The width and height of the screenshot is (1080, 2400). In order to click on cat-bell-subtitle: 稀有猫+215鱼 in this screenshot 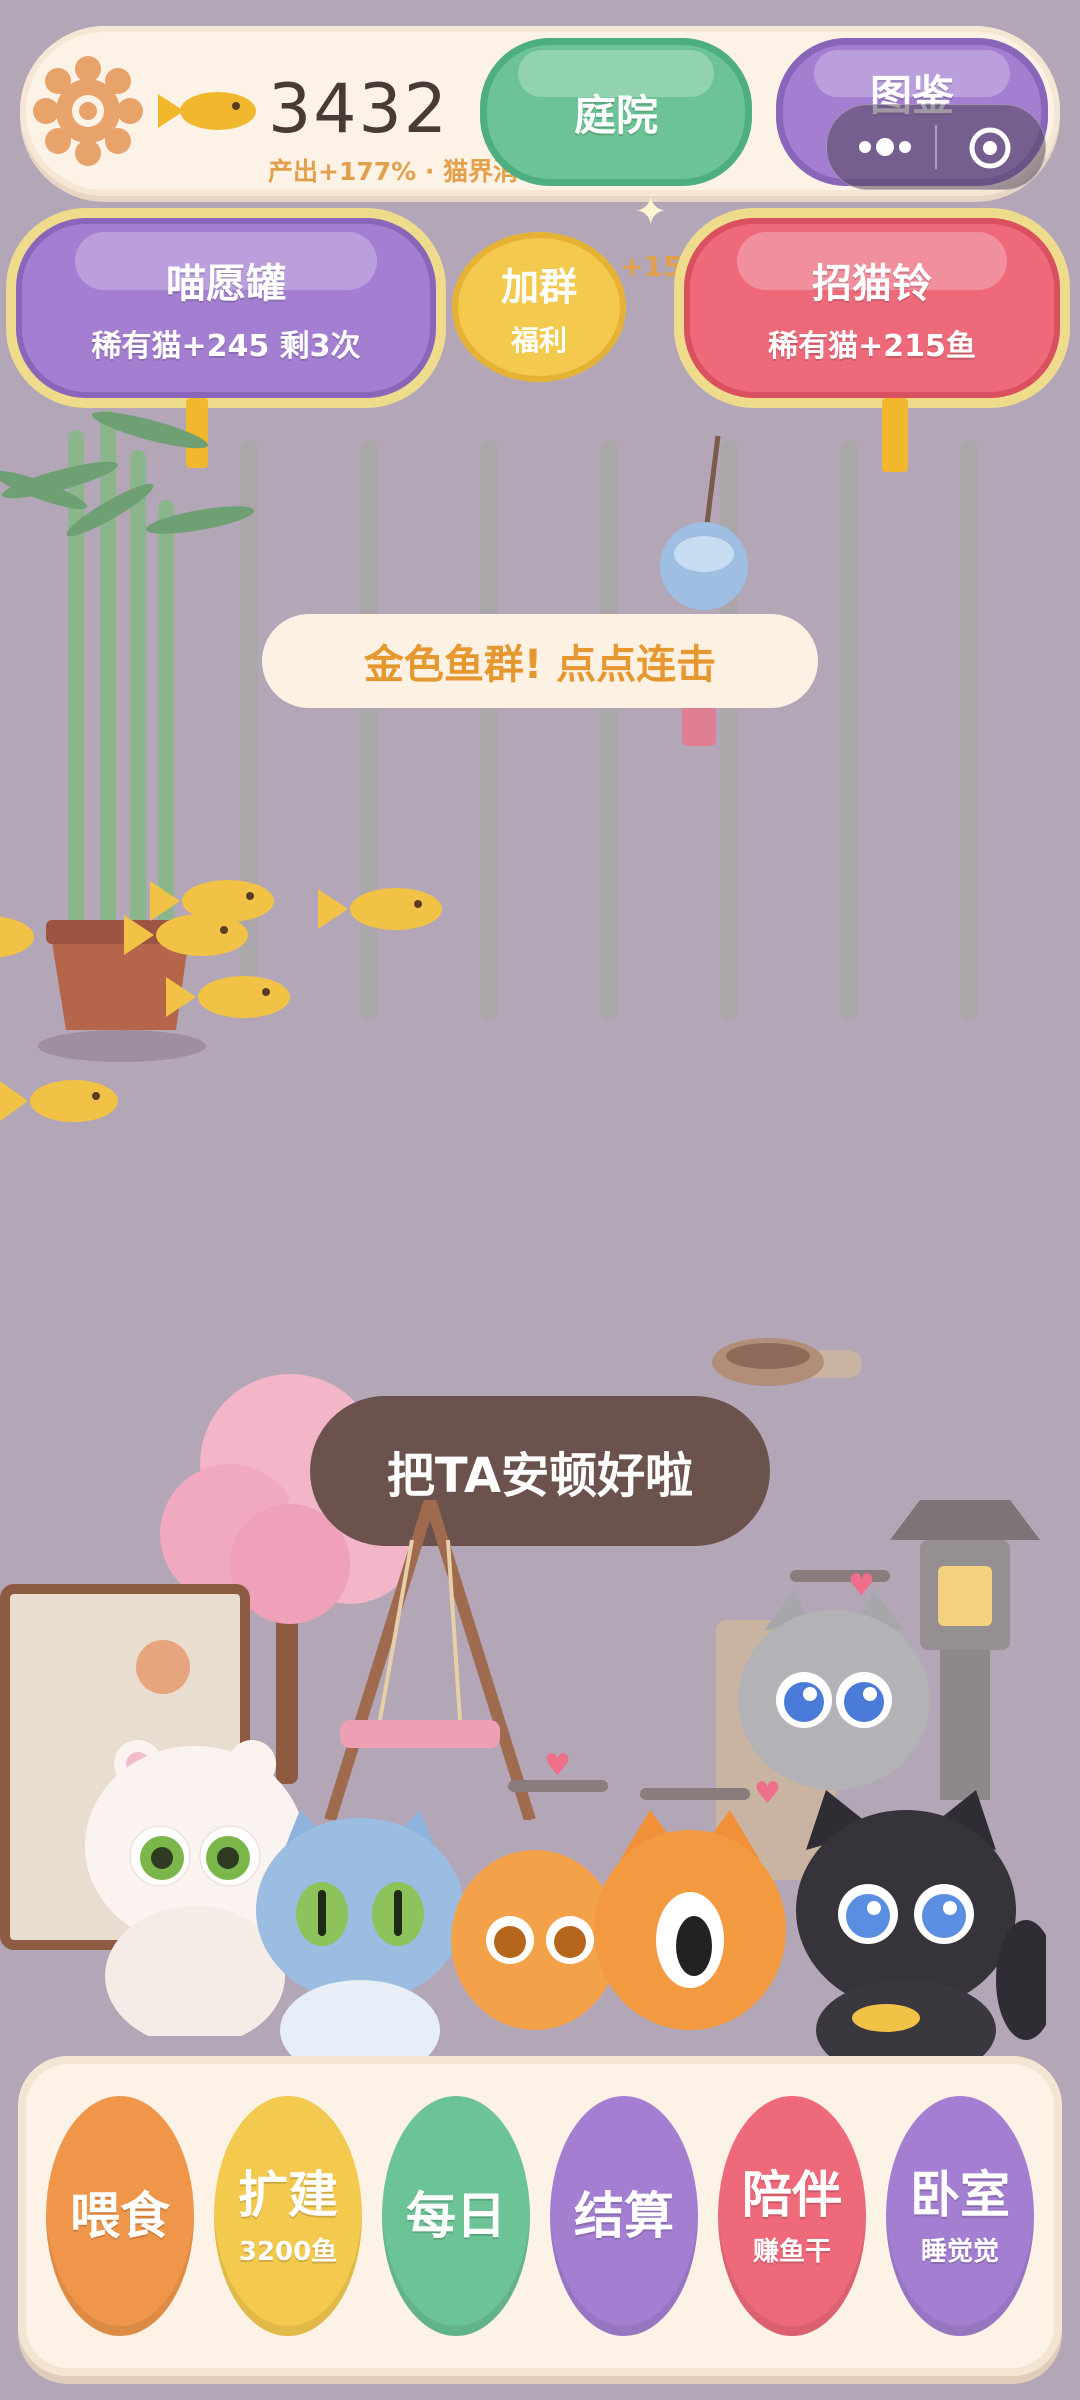, I will do `click(872, 346)`.